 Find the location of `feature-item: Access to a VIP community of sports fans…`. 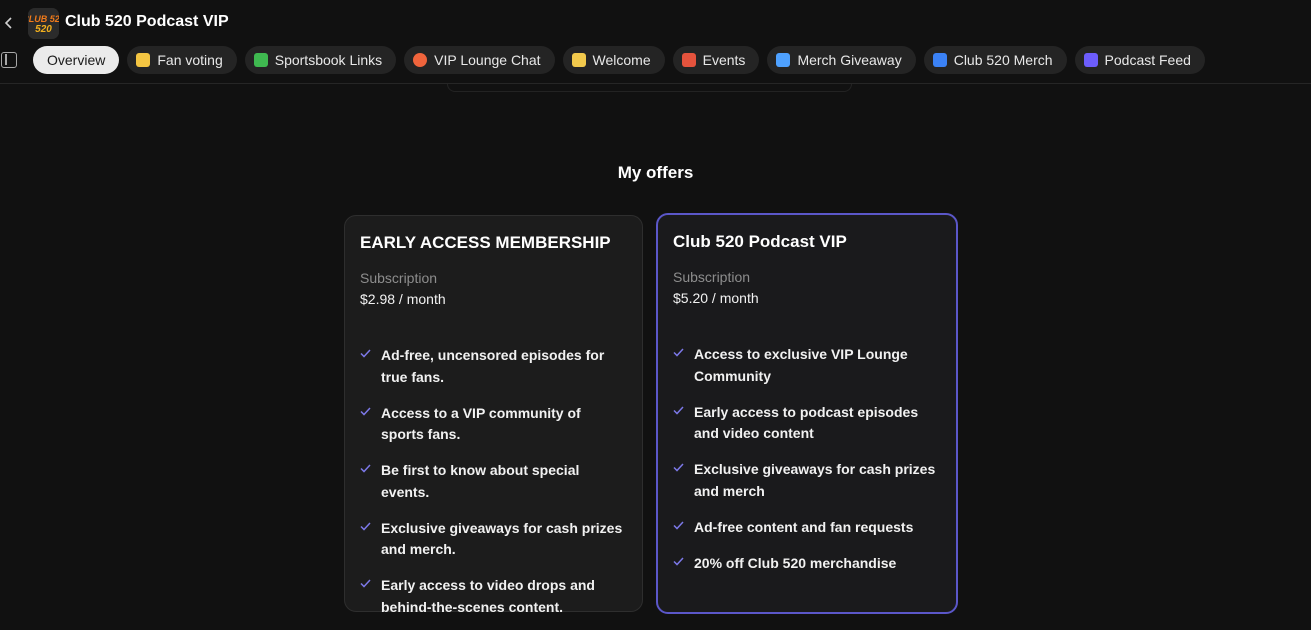

feature-item: Access to a VIP community of sports fans… is located at coordinates (493, 424).